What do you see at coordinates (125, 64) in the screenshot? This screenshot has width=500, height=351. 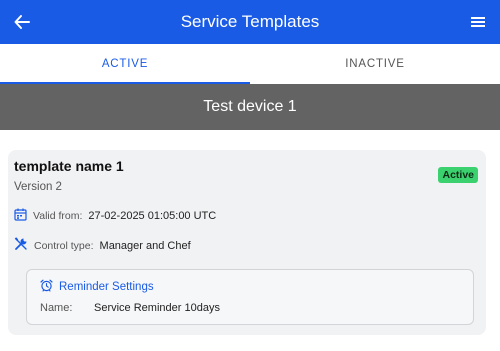 I see `tab-active: ACTIVE` at bounding box center [125, 64].